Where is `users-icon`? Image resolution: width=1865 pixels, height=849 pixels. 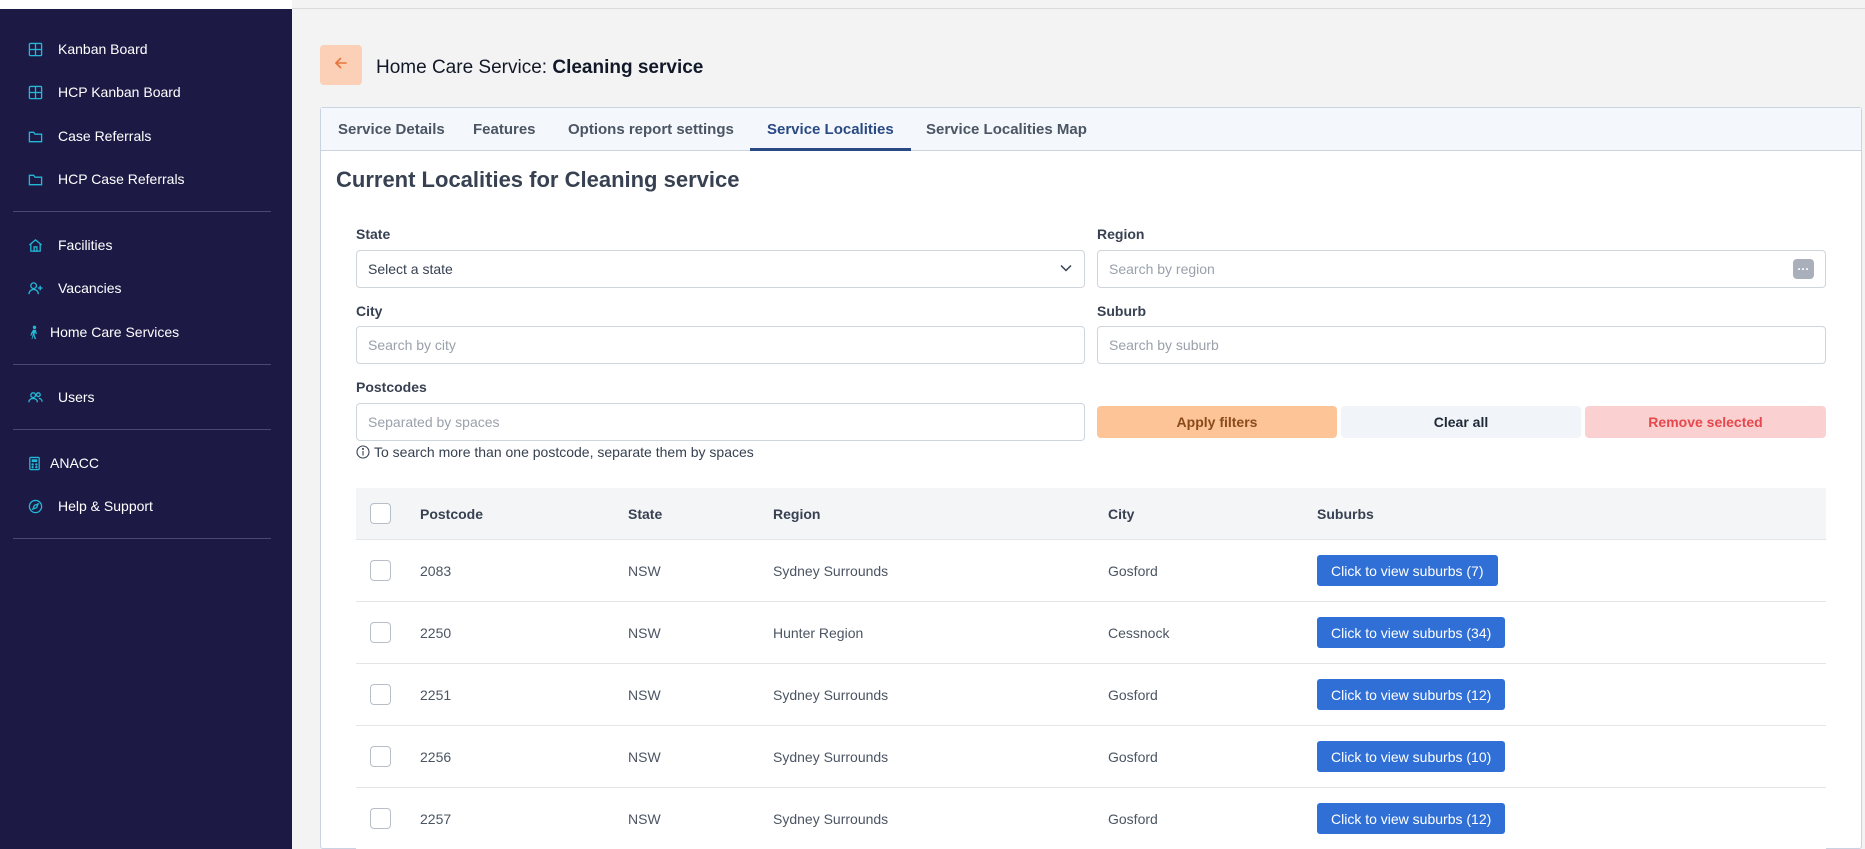 users-icon is located at coordinates (35, 397).